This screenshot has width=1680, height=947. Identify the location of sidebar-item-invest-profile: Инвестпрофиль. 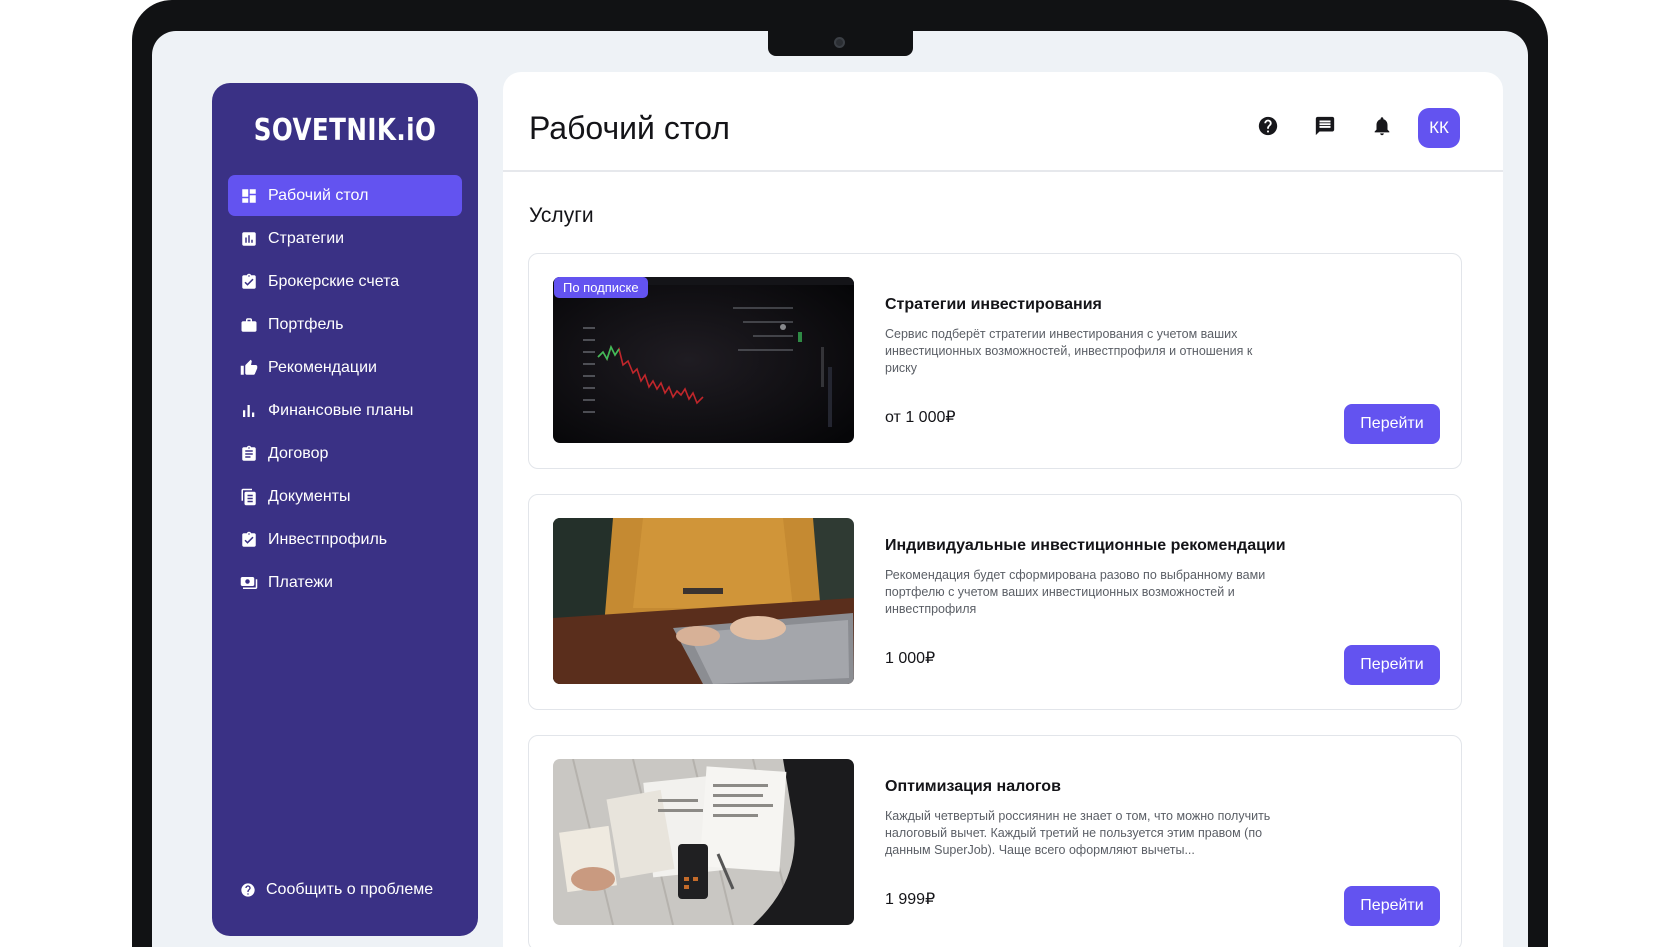
(345, 539).